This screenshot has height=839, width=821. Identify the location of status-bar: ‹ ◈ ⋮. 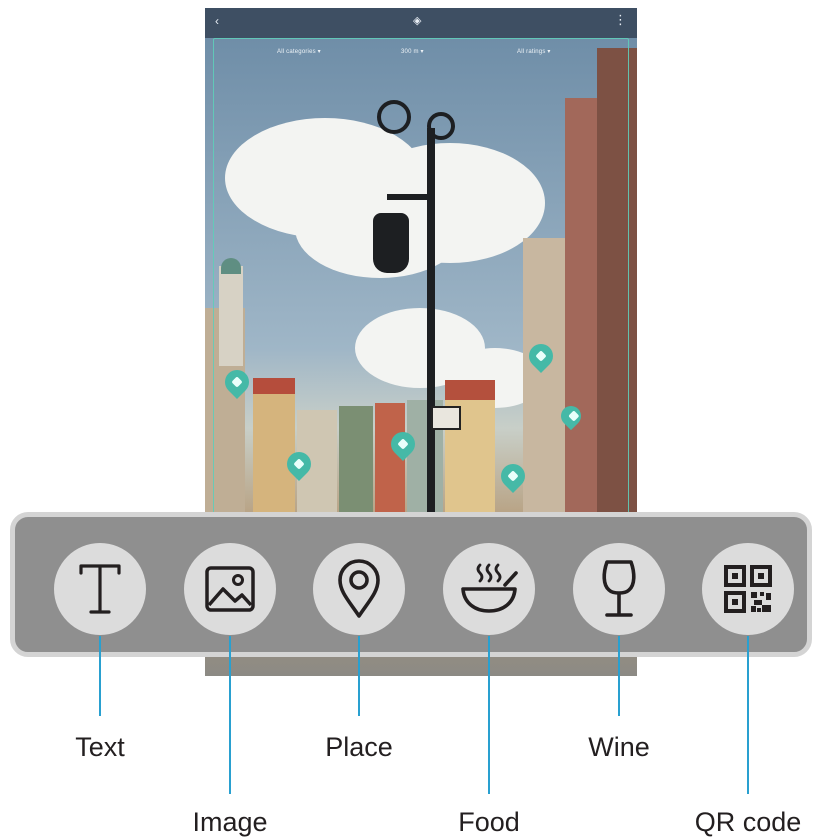
(421, 23).